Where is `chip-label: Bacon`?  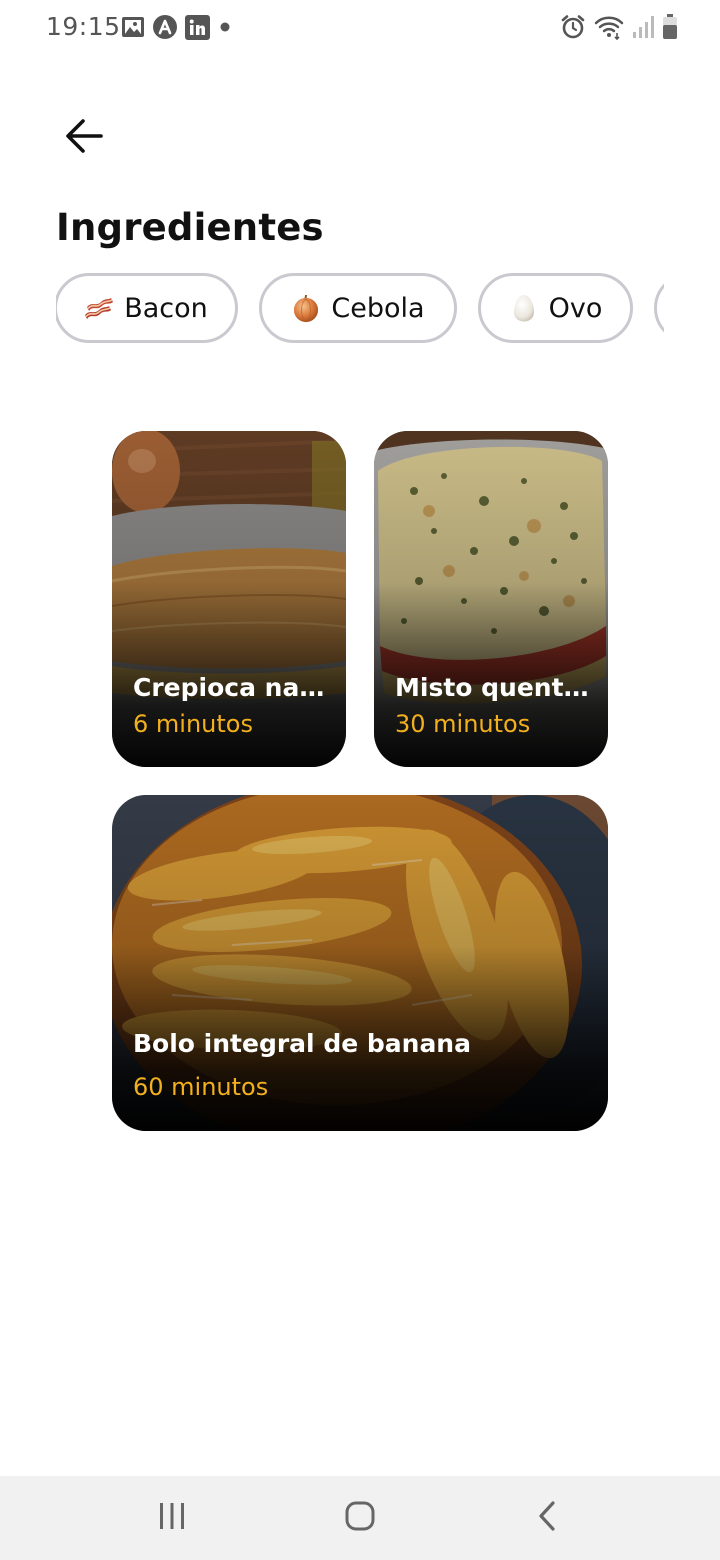
chip-label: Bacon is located at coordinates (166, 308).